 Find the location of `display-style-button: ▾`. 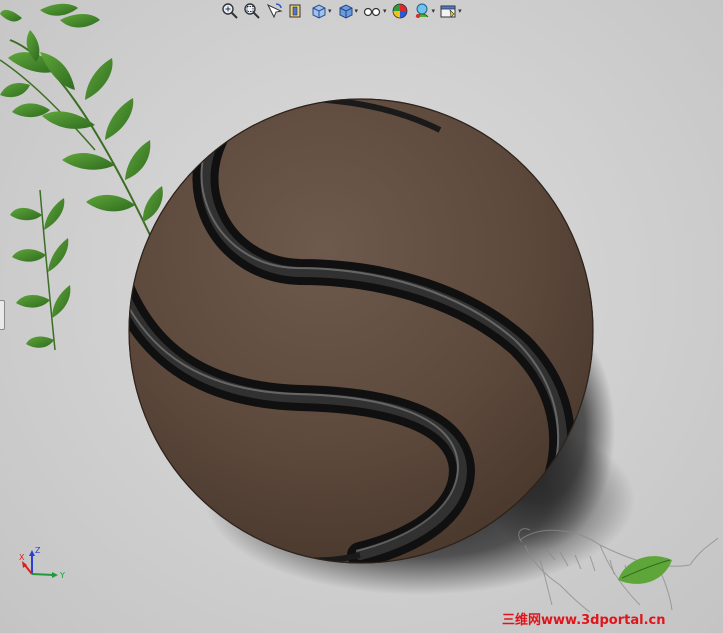

display-style-button: ▾ is located at coordinates (347, 11).